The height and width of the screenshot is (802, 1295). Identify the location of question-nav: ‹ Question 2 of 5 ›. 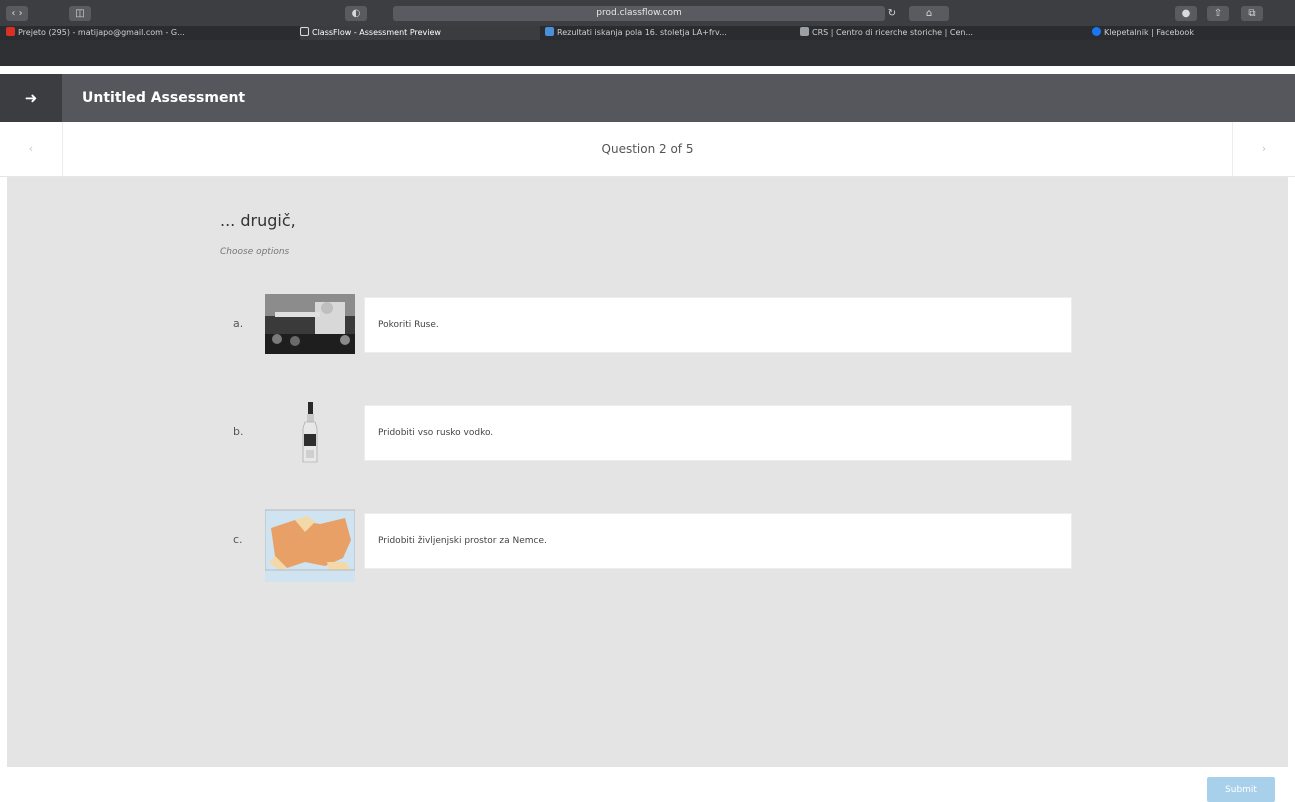
(647, 149).